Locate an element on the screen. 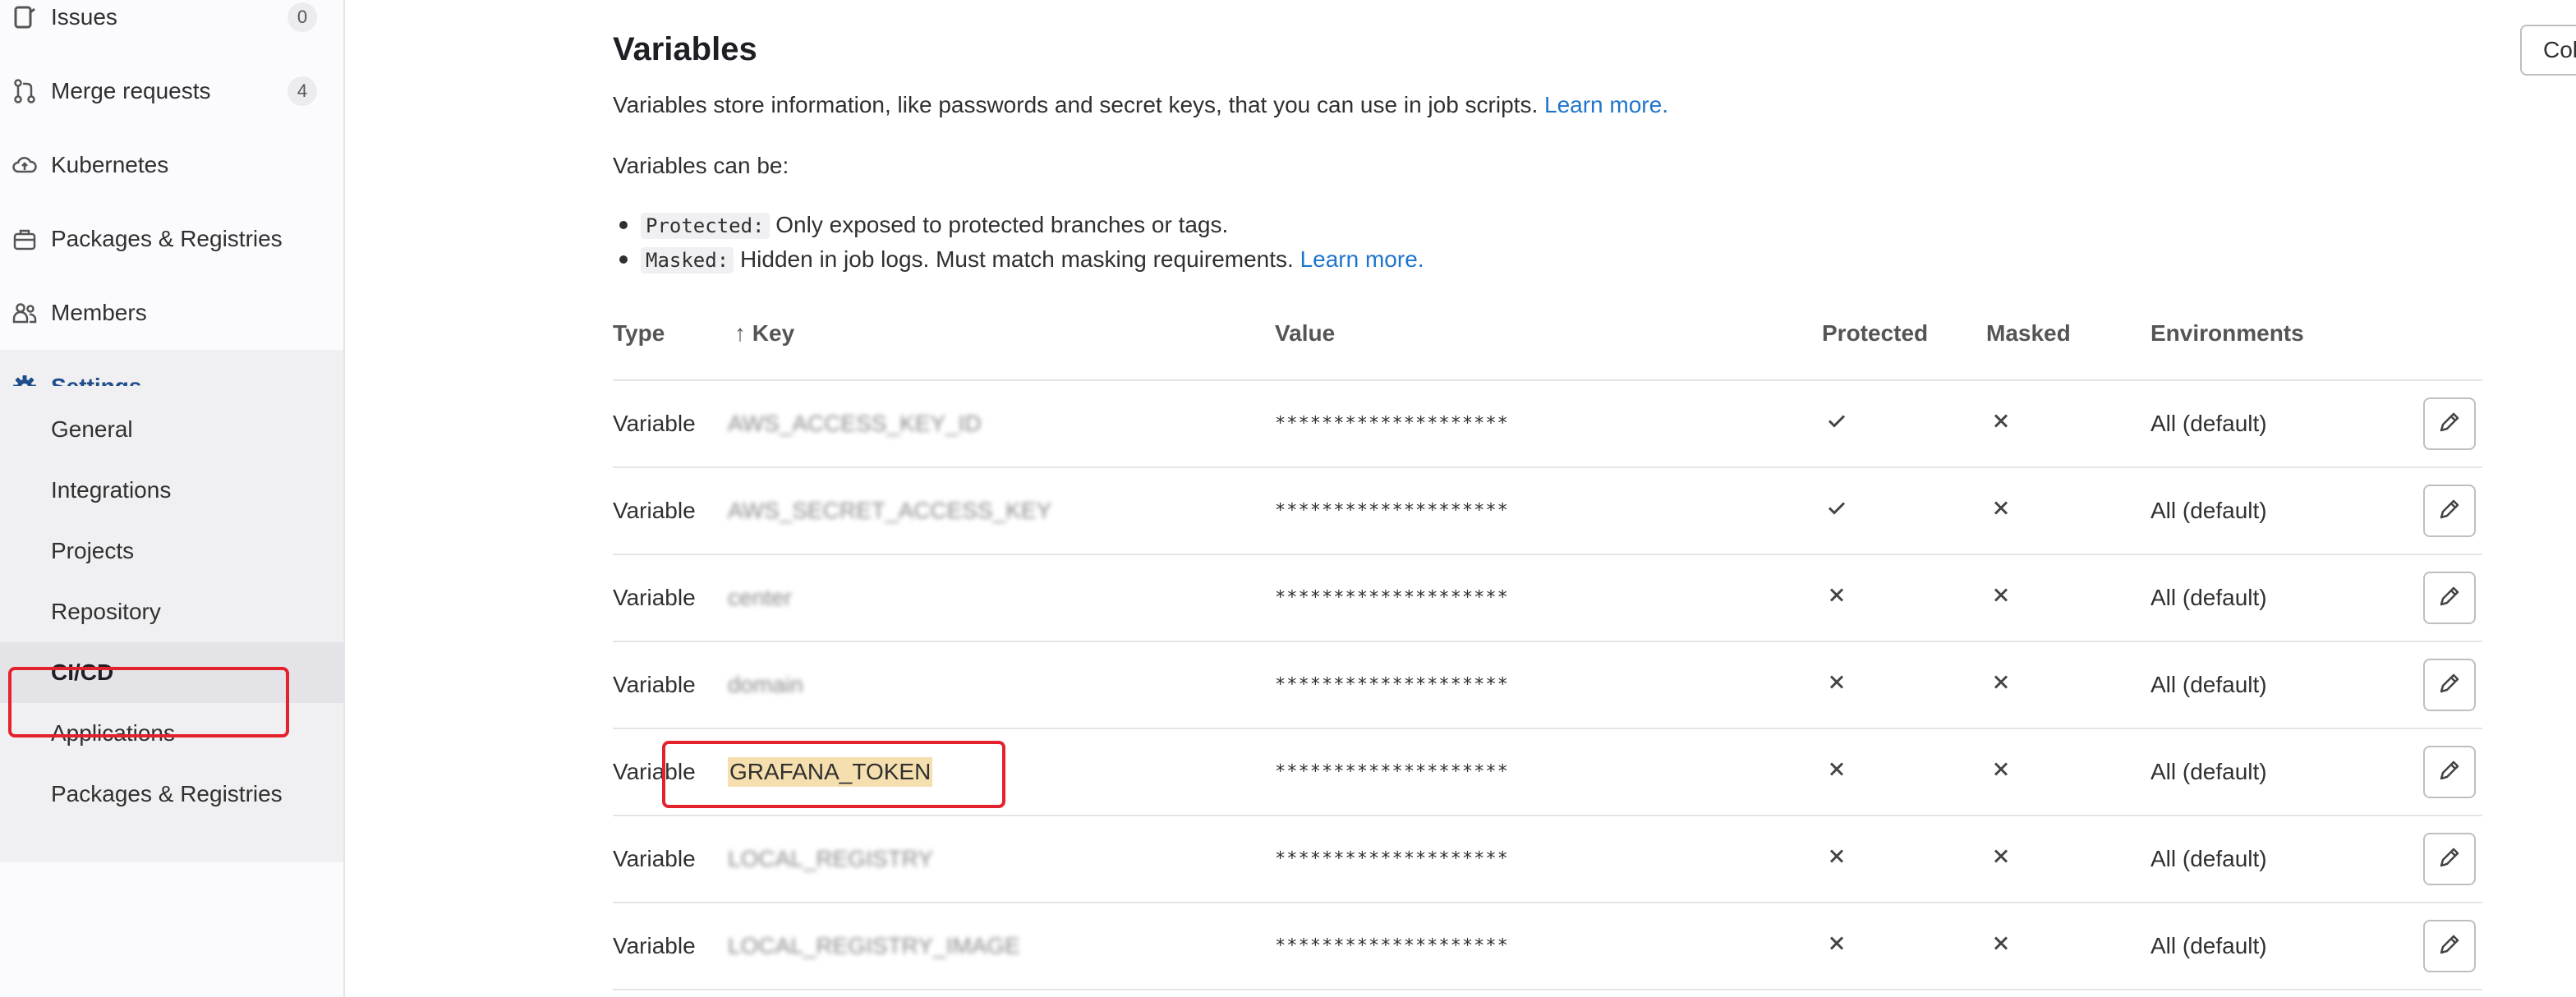 This screenshot has width=2576, height=997. sidebar-item-merge-requests: Merge requests 4 is located at coordinates (171, 91).